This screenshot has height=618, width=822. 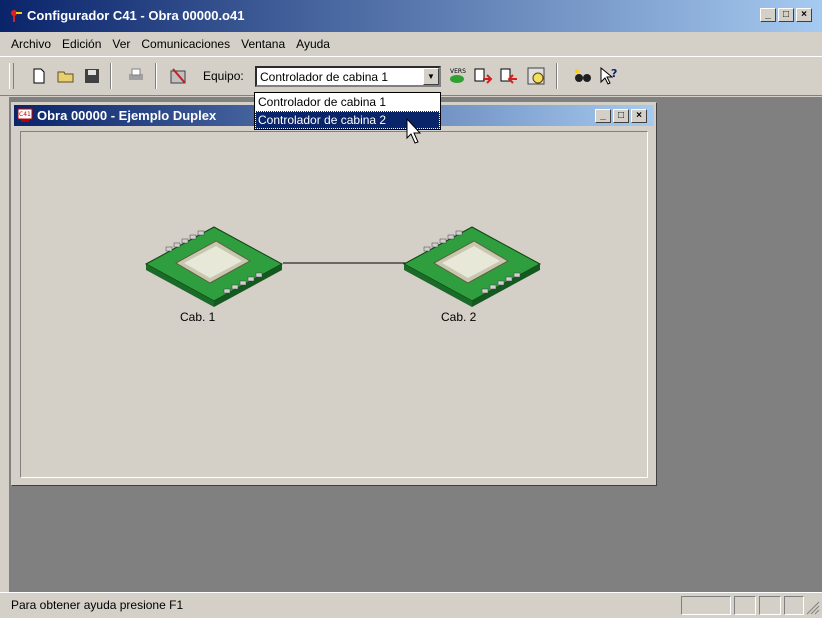 What do you see at coordinates (66, 76) in the screenshot?
I see `open-folder-icon` at bounding box center [66, 76].